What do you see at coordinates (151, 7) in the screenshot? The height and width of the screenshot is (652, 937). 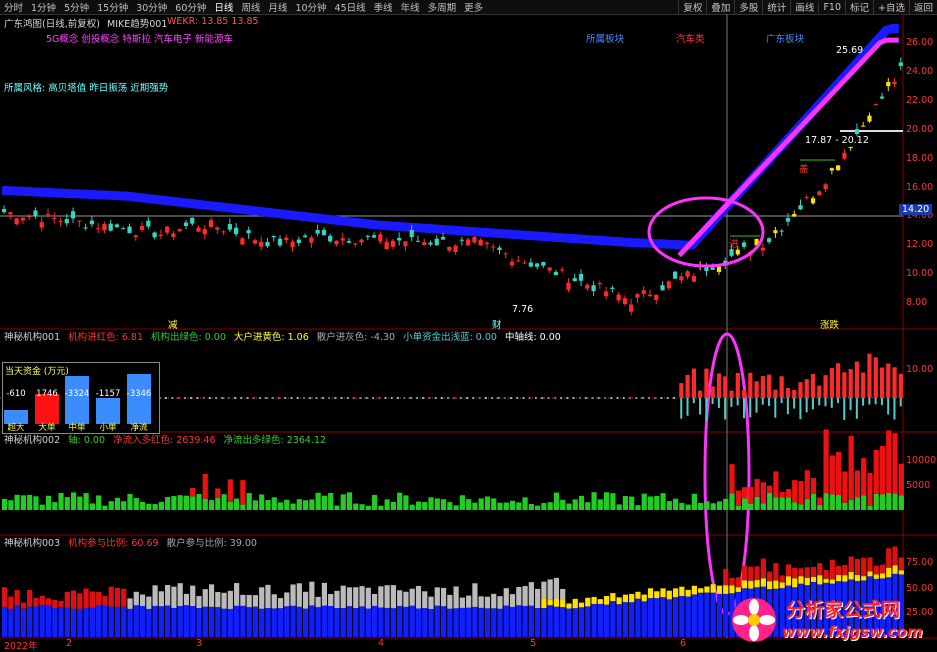 I see `period-tab: 30分钟` at bounding box center [151, 7].